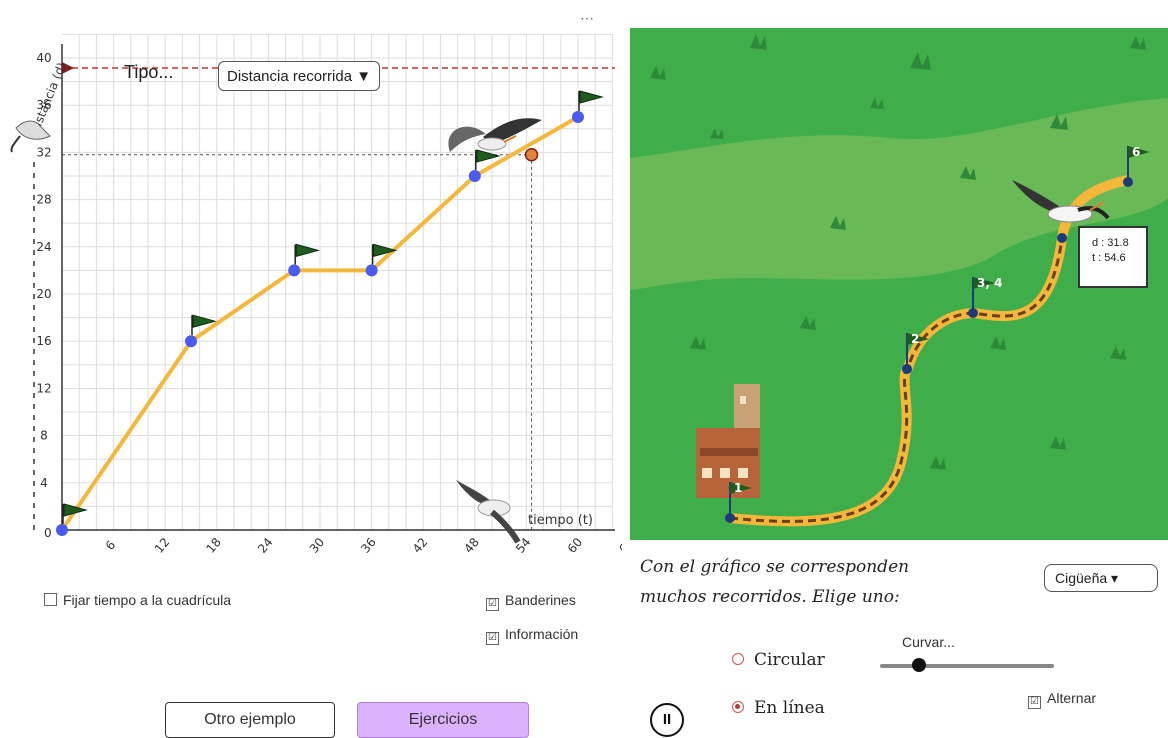  What do you see at coordinates (213, 545) in the screenshot?
I see `x-tick-label: 18` at bounding box center [213, 545].